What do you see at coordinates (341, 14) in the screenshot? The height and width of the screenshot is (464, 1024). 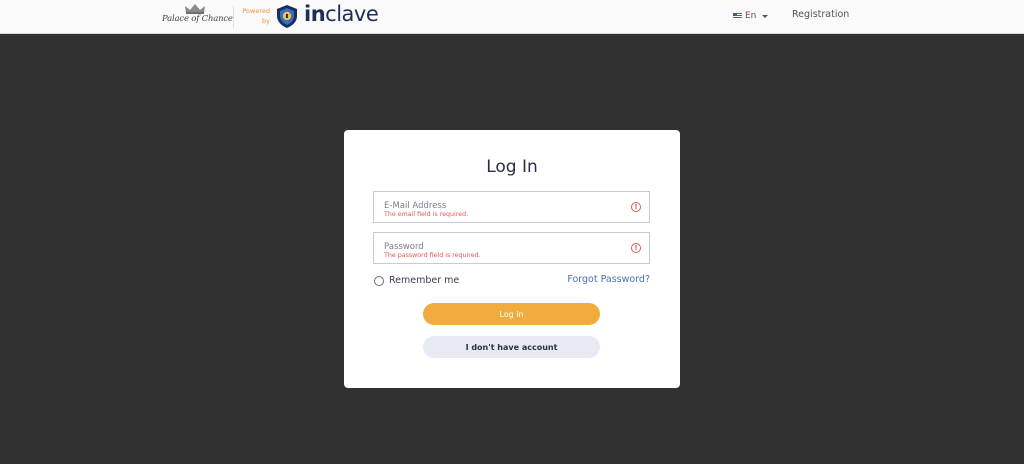 I see `inclave-brand: inclave` at bounding box center [341, 14].